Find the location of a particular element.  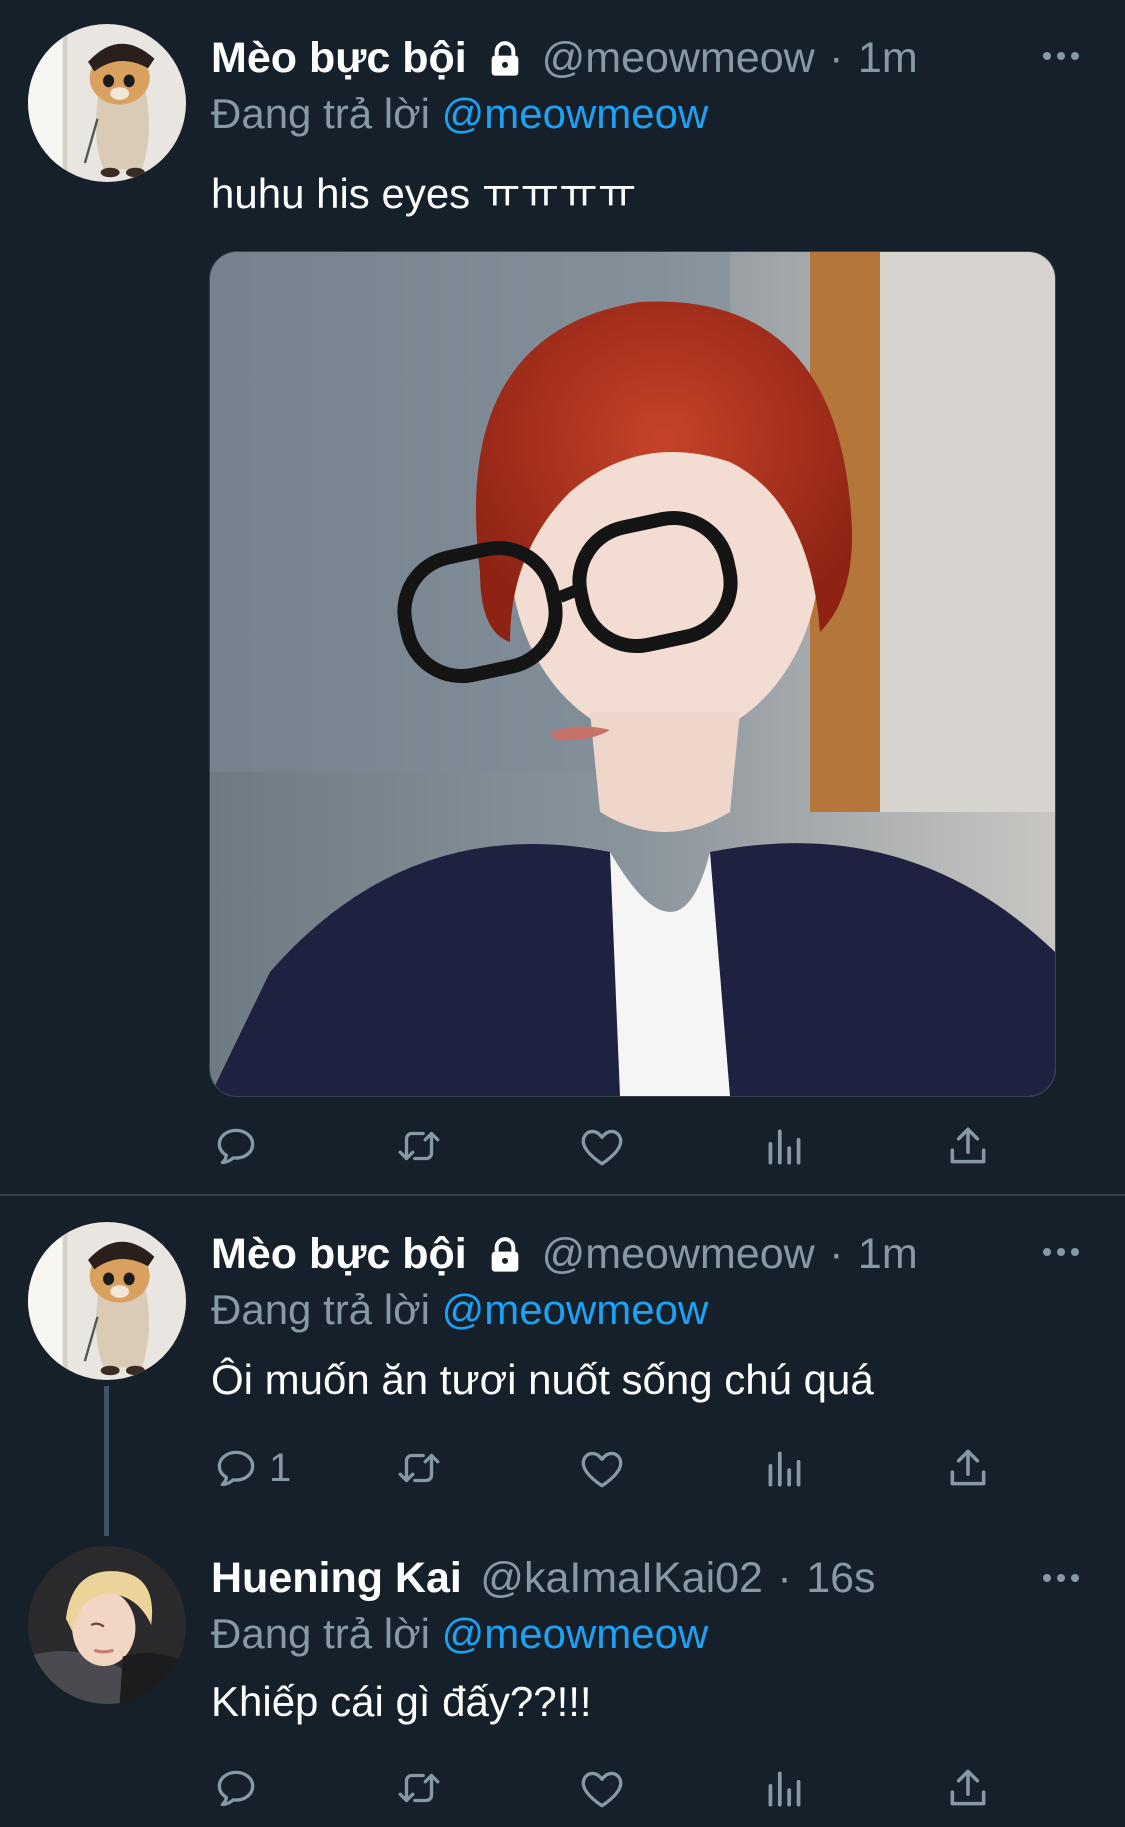

timestamp: 16s is located at coordinates (840, 1578).